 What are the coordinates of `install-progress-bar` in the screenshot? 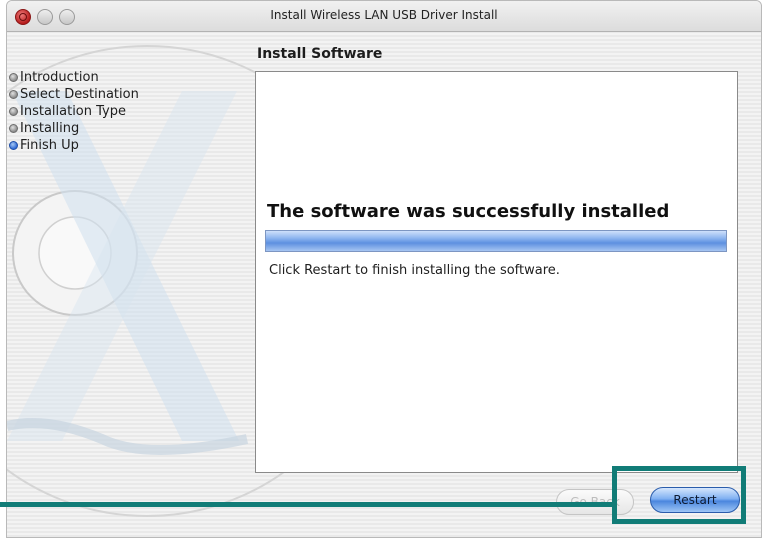 It's located at (496, 241).